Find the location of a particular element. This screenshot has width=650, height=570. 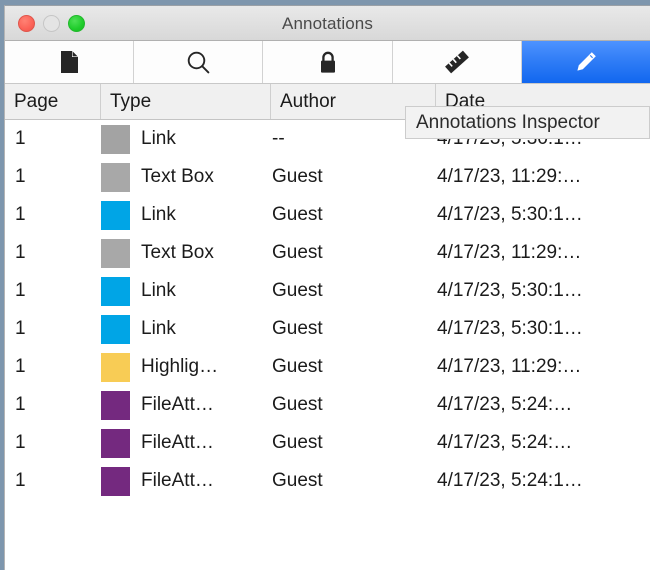

window-titlebar: Annotations is located at coordinates (327, 23).